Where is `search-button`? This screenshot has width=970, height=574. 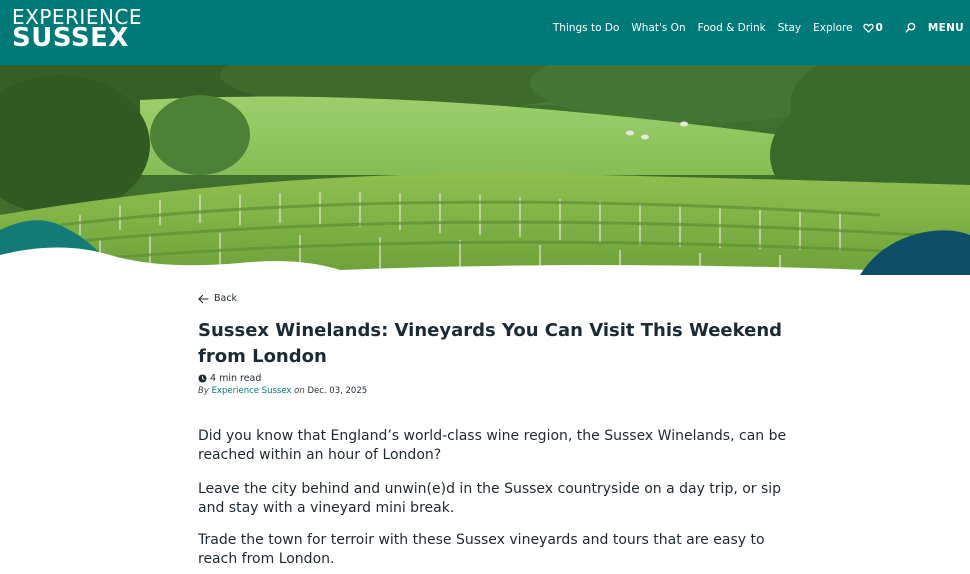 search-button is located at coordinates (910, 27).